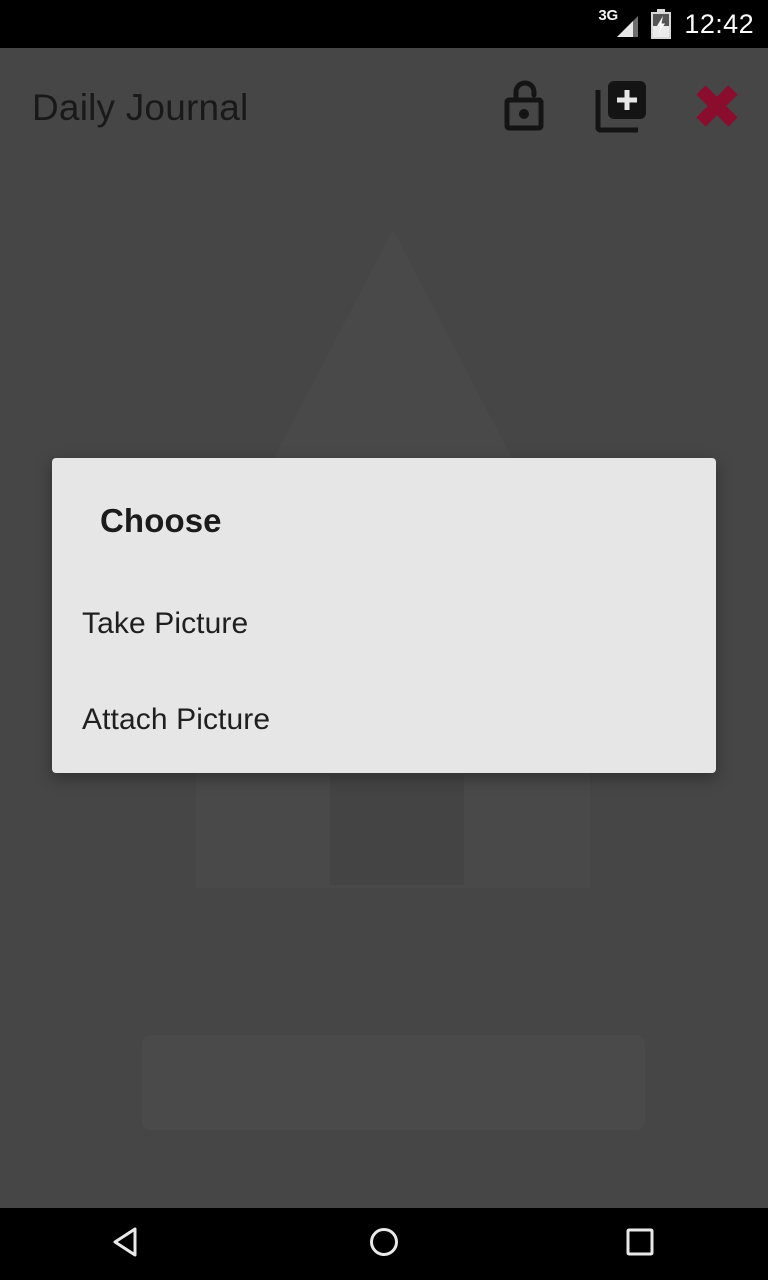  What do you see at coordinates (676, 23) in the screenshot?
I see `status-bar-icons: 3G 12:42` at bounding box center [676, 23].